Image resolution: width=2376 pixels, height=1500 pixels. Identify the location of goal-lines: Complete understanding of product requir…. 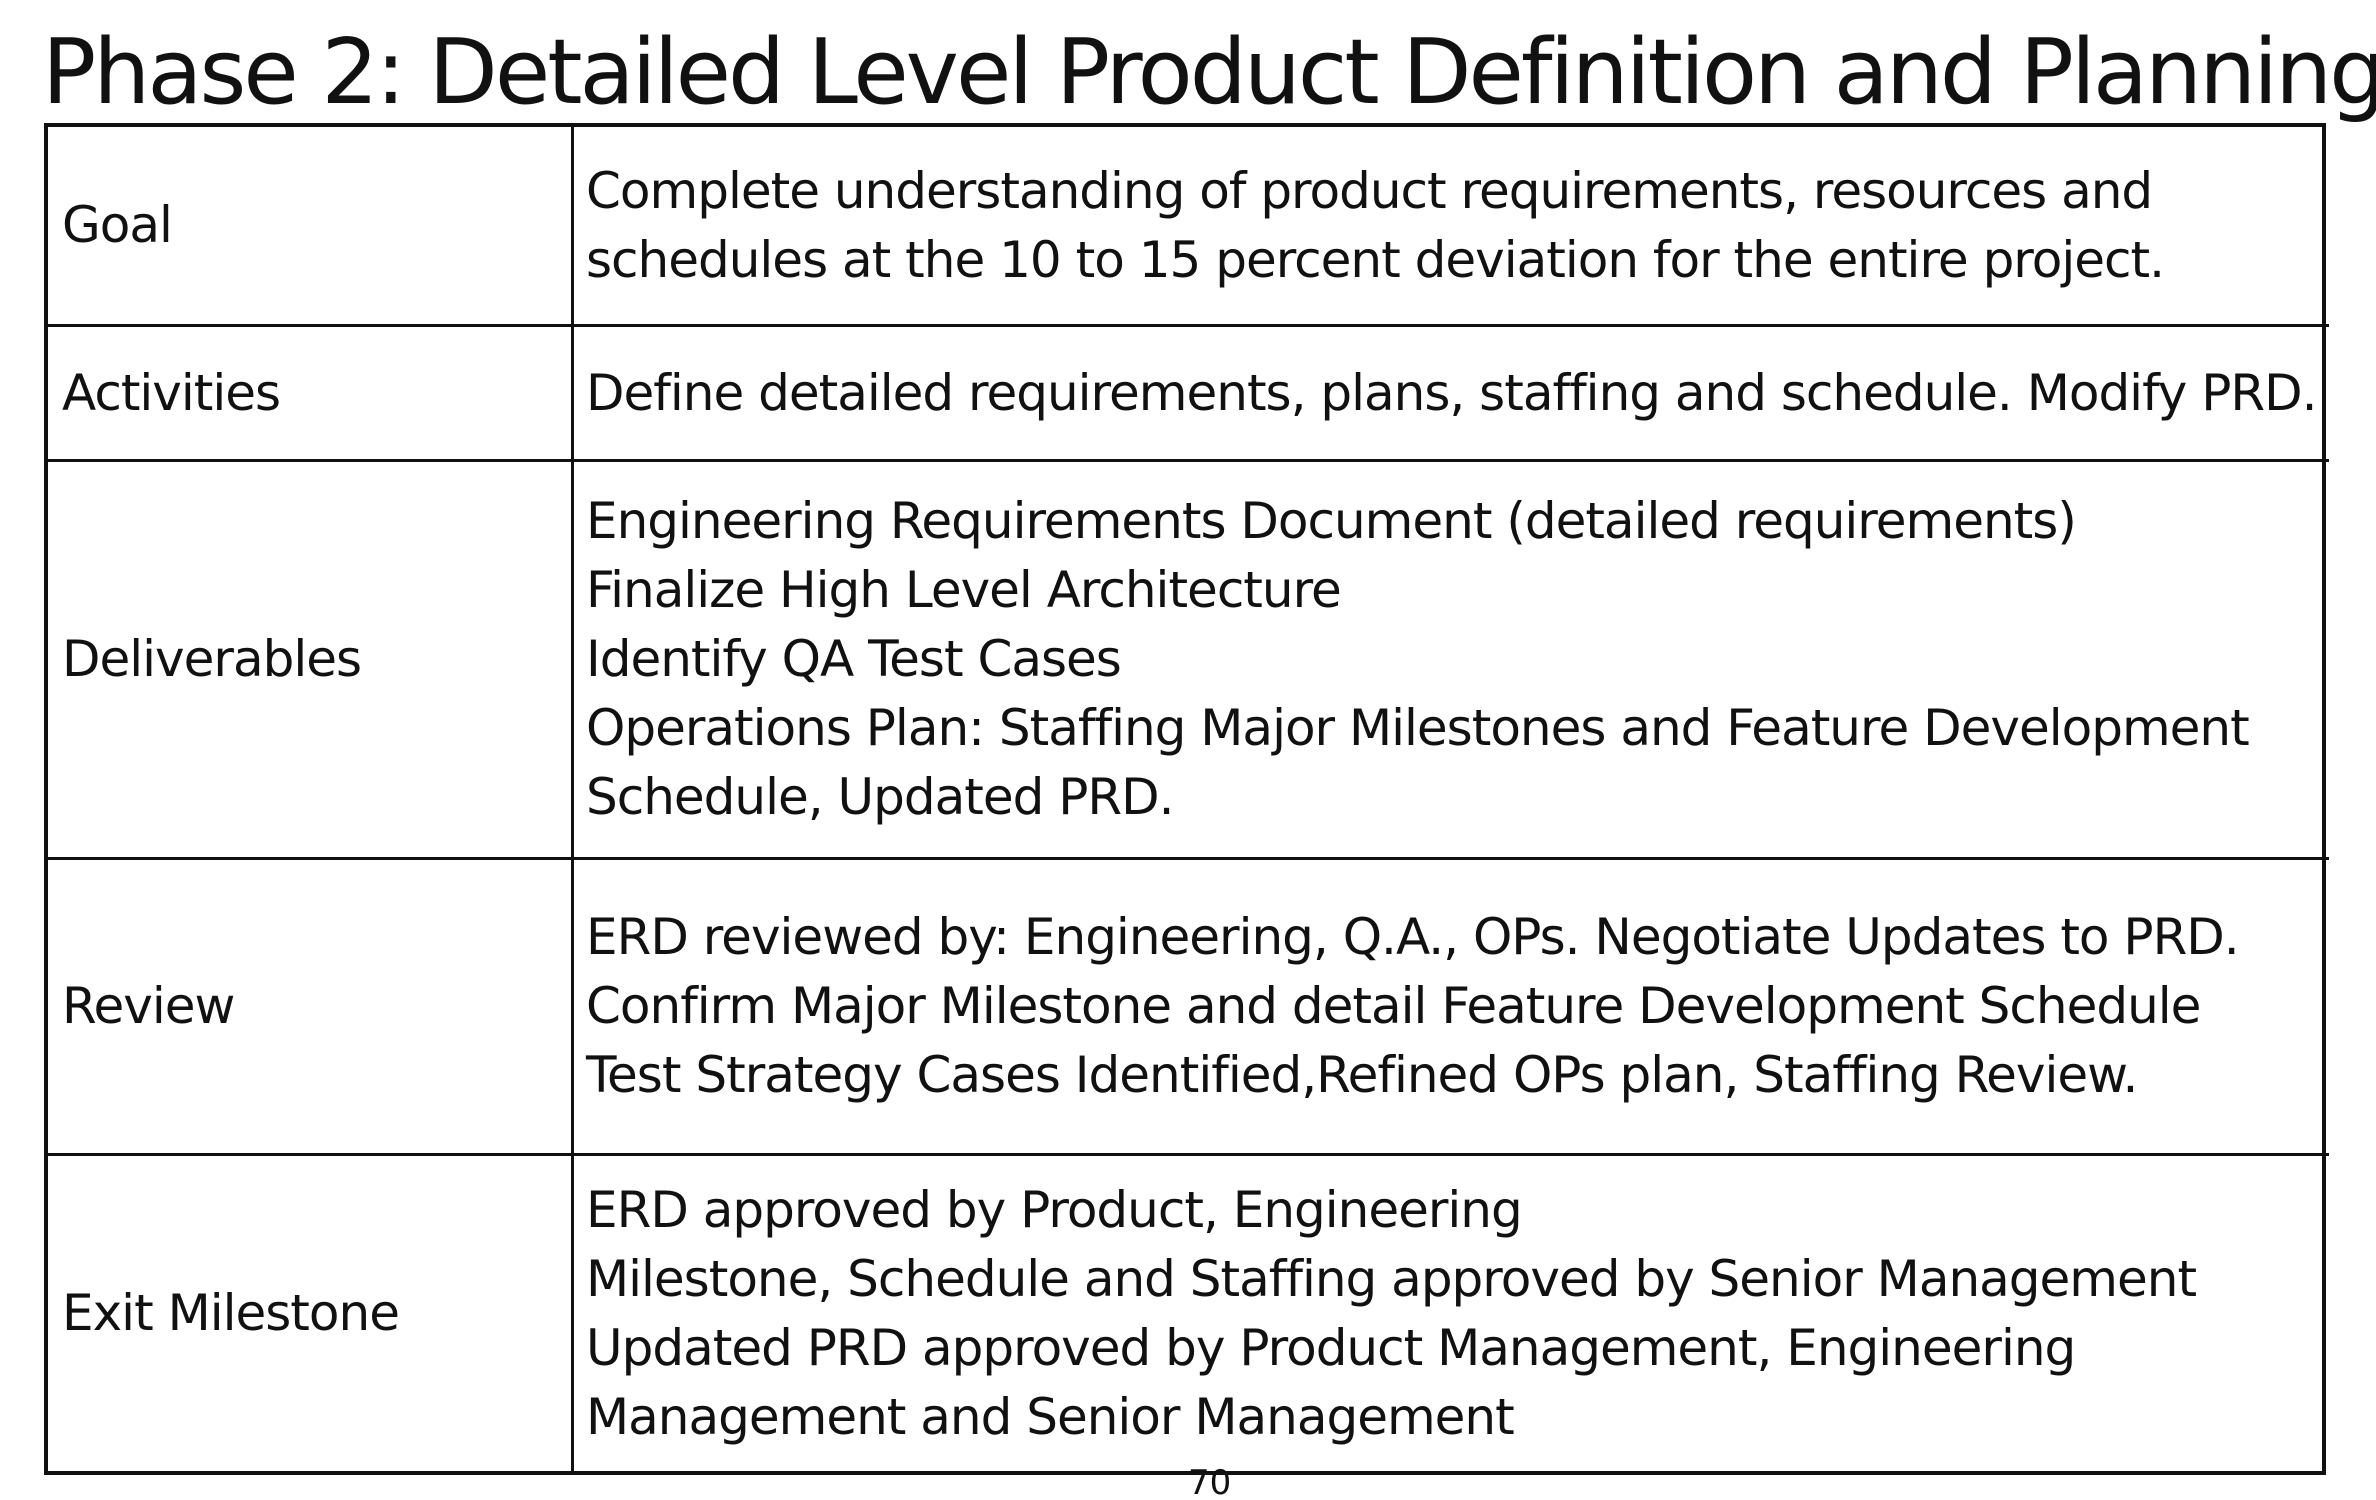
(1375, 226).